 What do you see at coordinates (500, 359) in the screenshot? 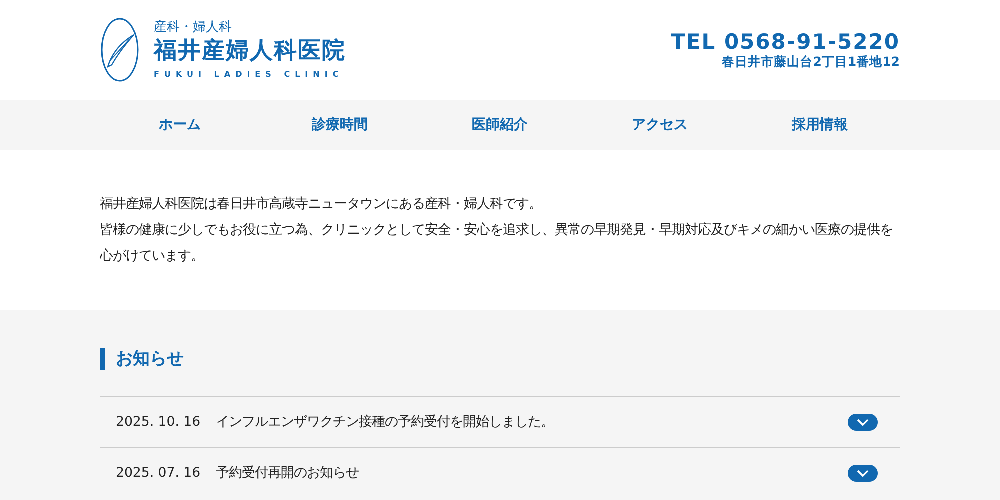
I see `news-heading: お知らせ` at bounding box center [500, 359].